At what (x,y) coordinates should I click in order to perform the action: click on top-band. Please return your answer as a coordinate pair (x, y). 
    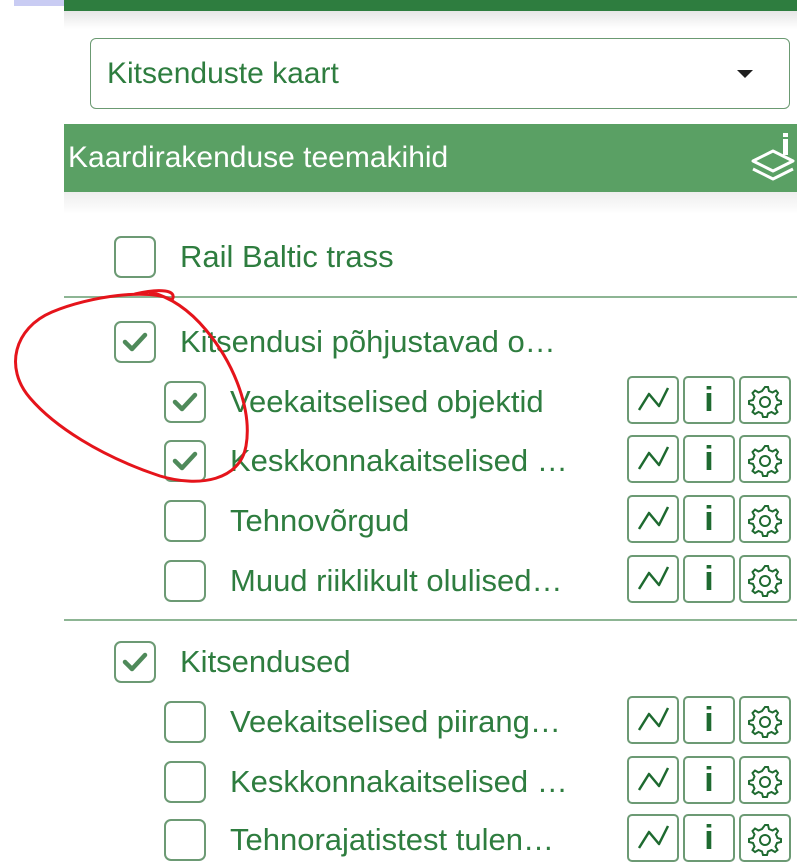
    Looking at the image, I should click on (398, 14).